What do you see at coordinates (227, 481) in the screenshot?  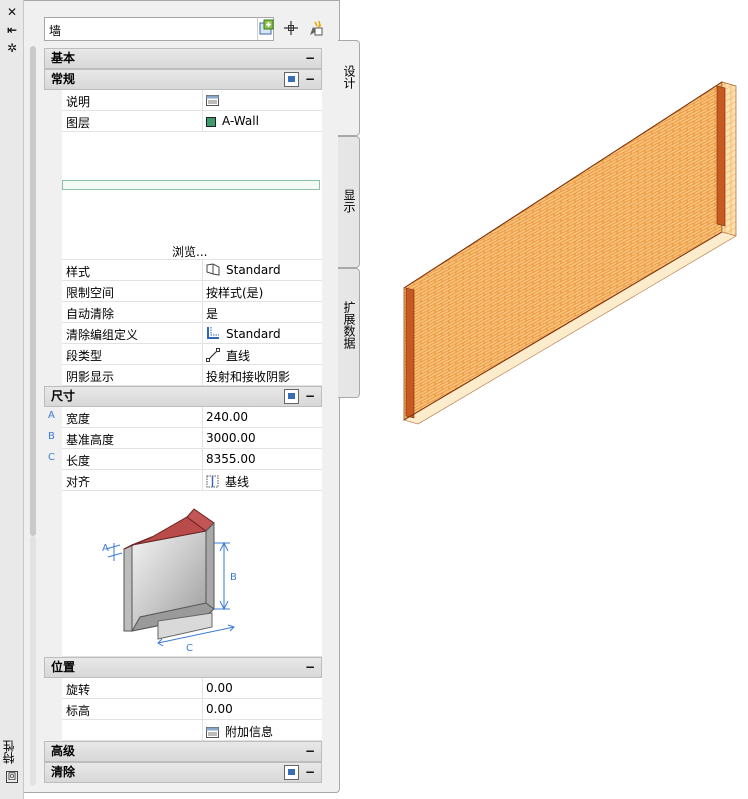 I see `justify-value: 基线` at bounding box center [227, 481].